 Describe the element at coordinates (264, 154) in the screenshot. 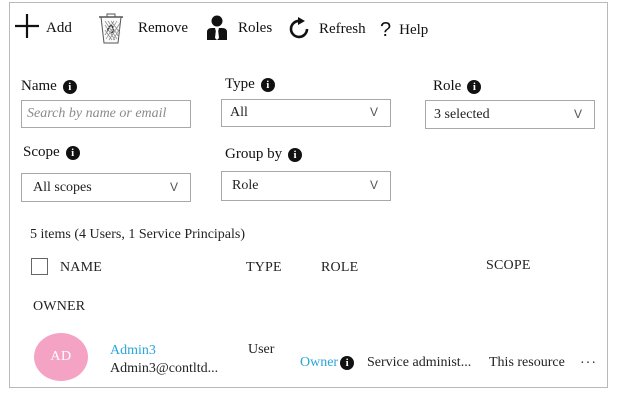

I see `group-by-label: Group by i` at that location.